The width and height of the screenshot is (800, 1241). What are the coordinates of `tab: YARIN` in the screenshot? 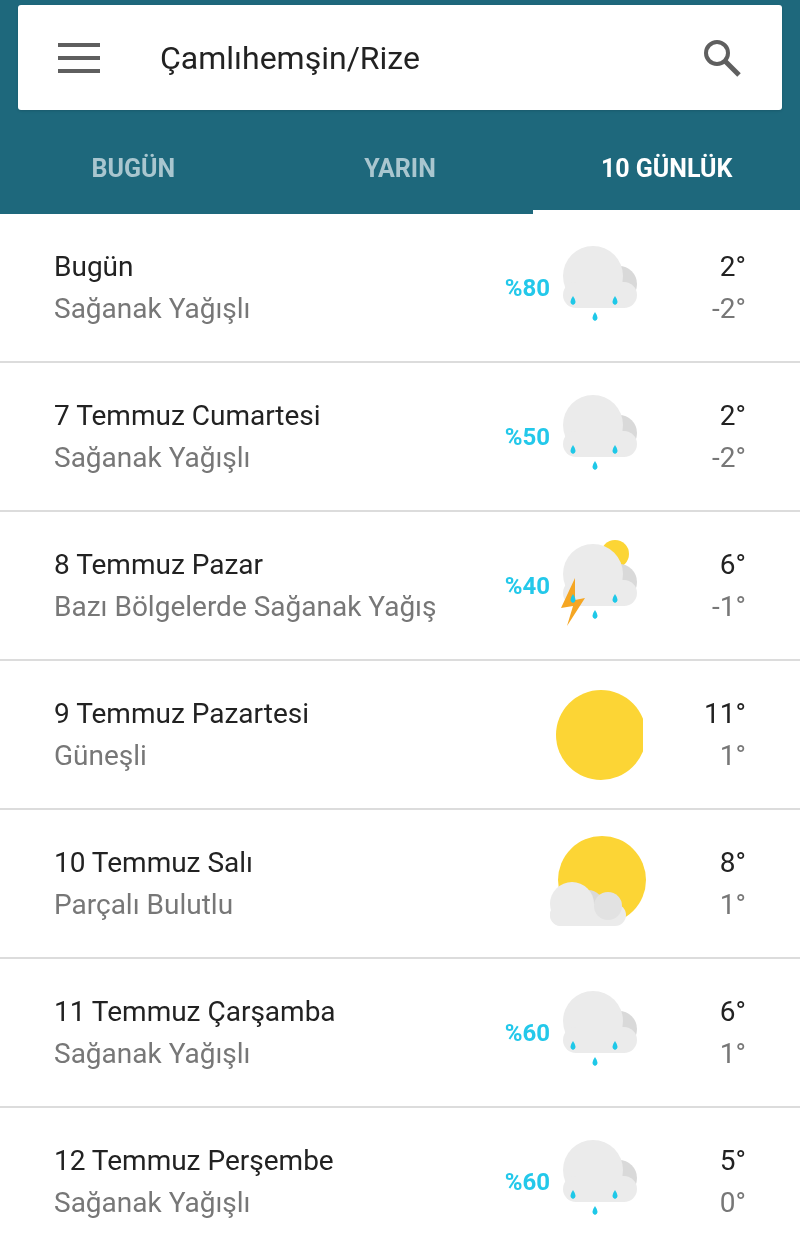 It's located at (400, 171).